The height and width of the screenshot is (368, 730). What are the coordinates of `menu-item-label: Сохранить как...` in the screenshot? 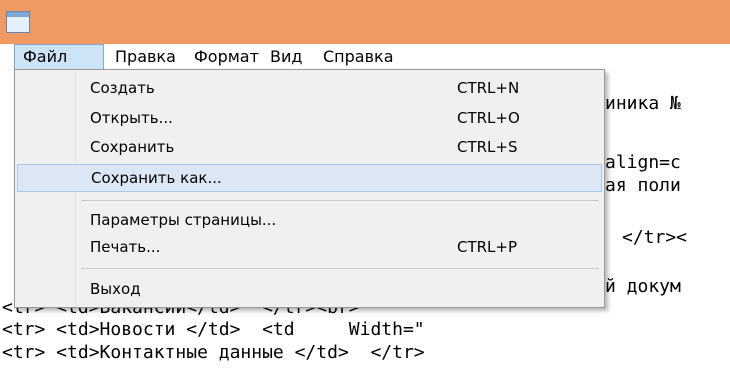 It's located at (156, 178).